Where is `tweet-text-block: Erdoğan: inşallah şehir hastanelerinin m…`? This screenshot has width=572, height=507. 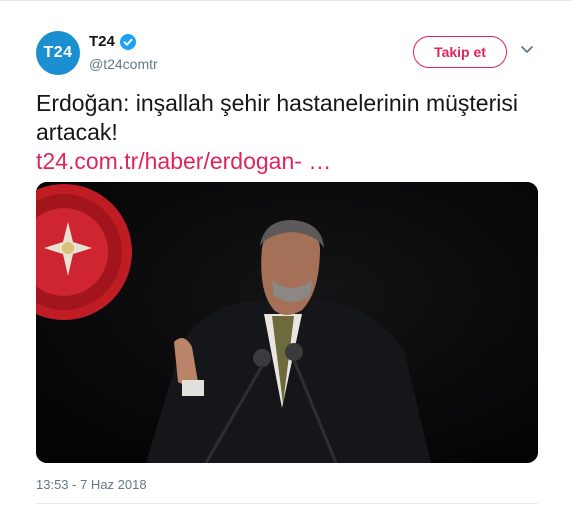
tweet-text-block: Erdoğan: inşallah şehir hastanelerinin m… is located at coordinates (286, 132).